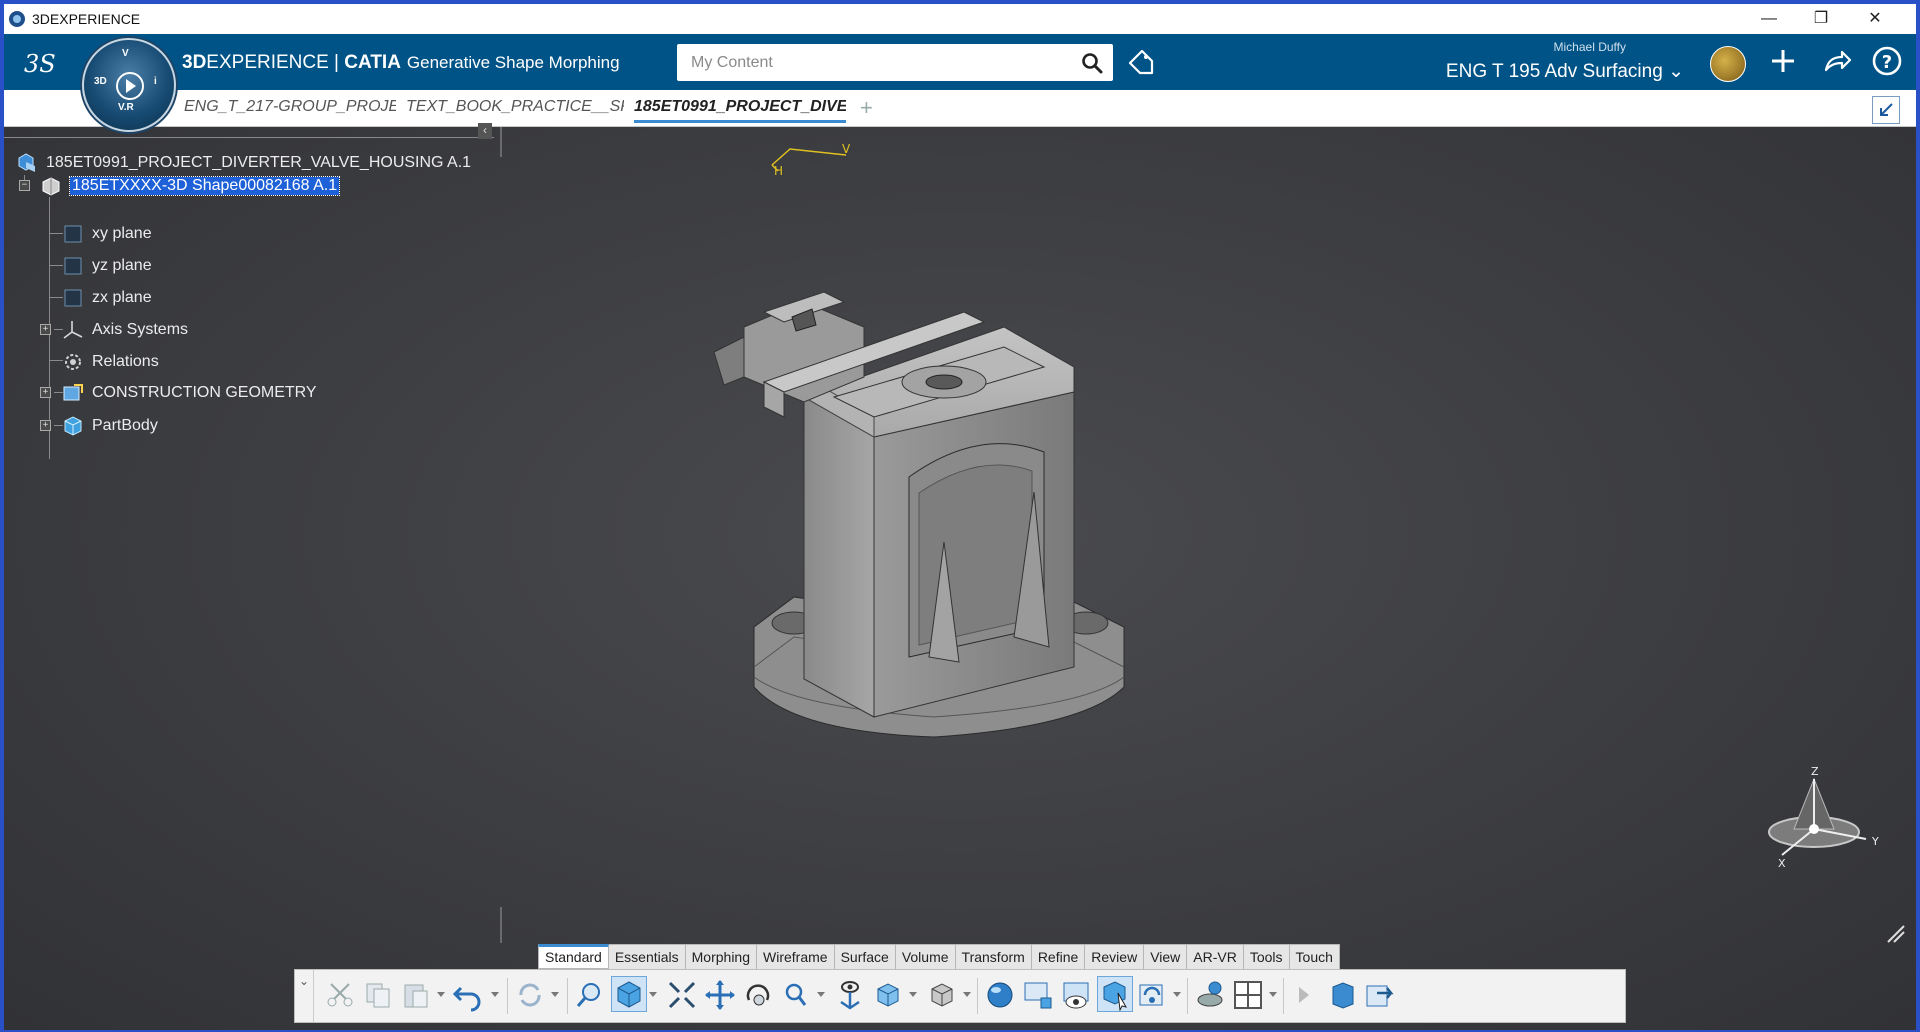  I want to click on plane-icon, so click(73, 234).